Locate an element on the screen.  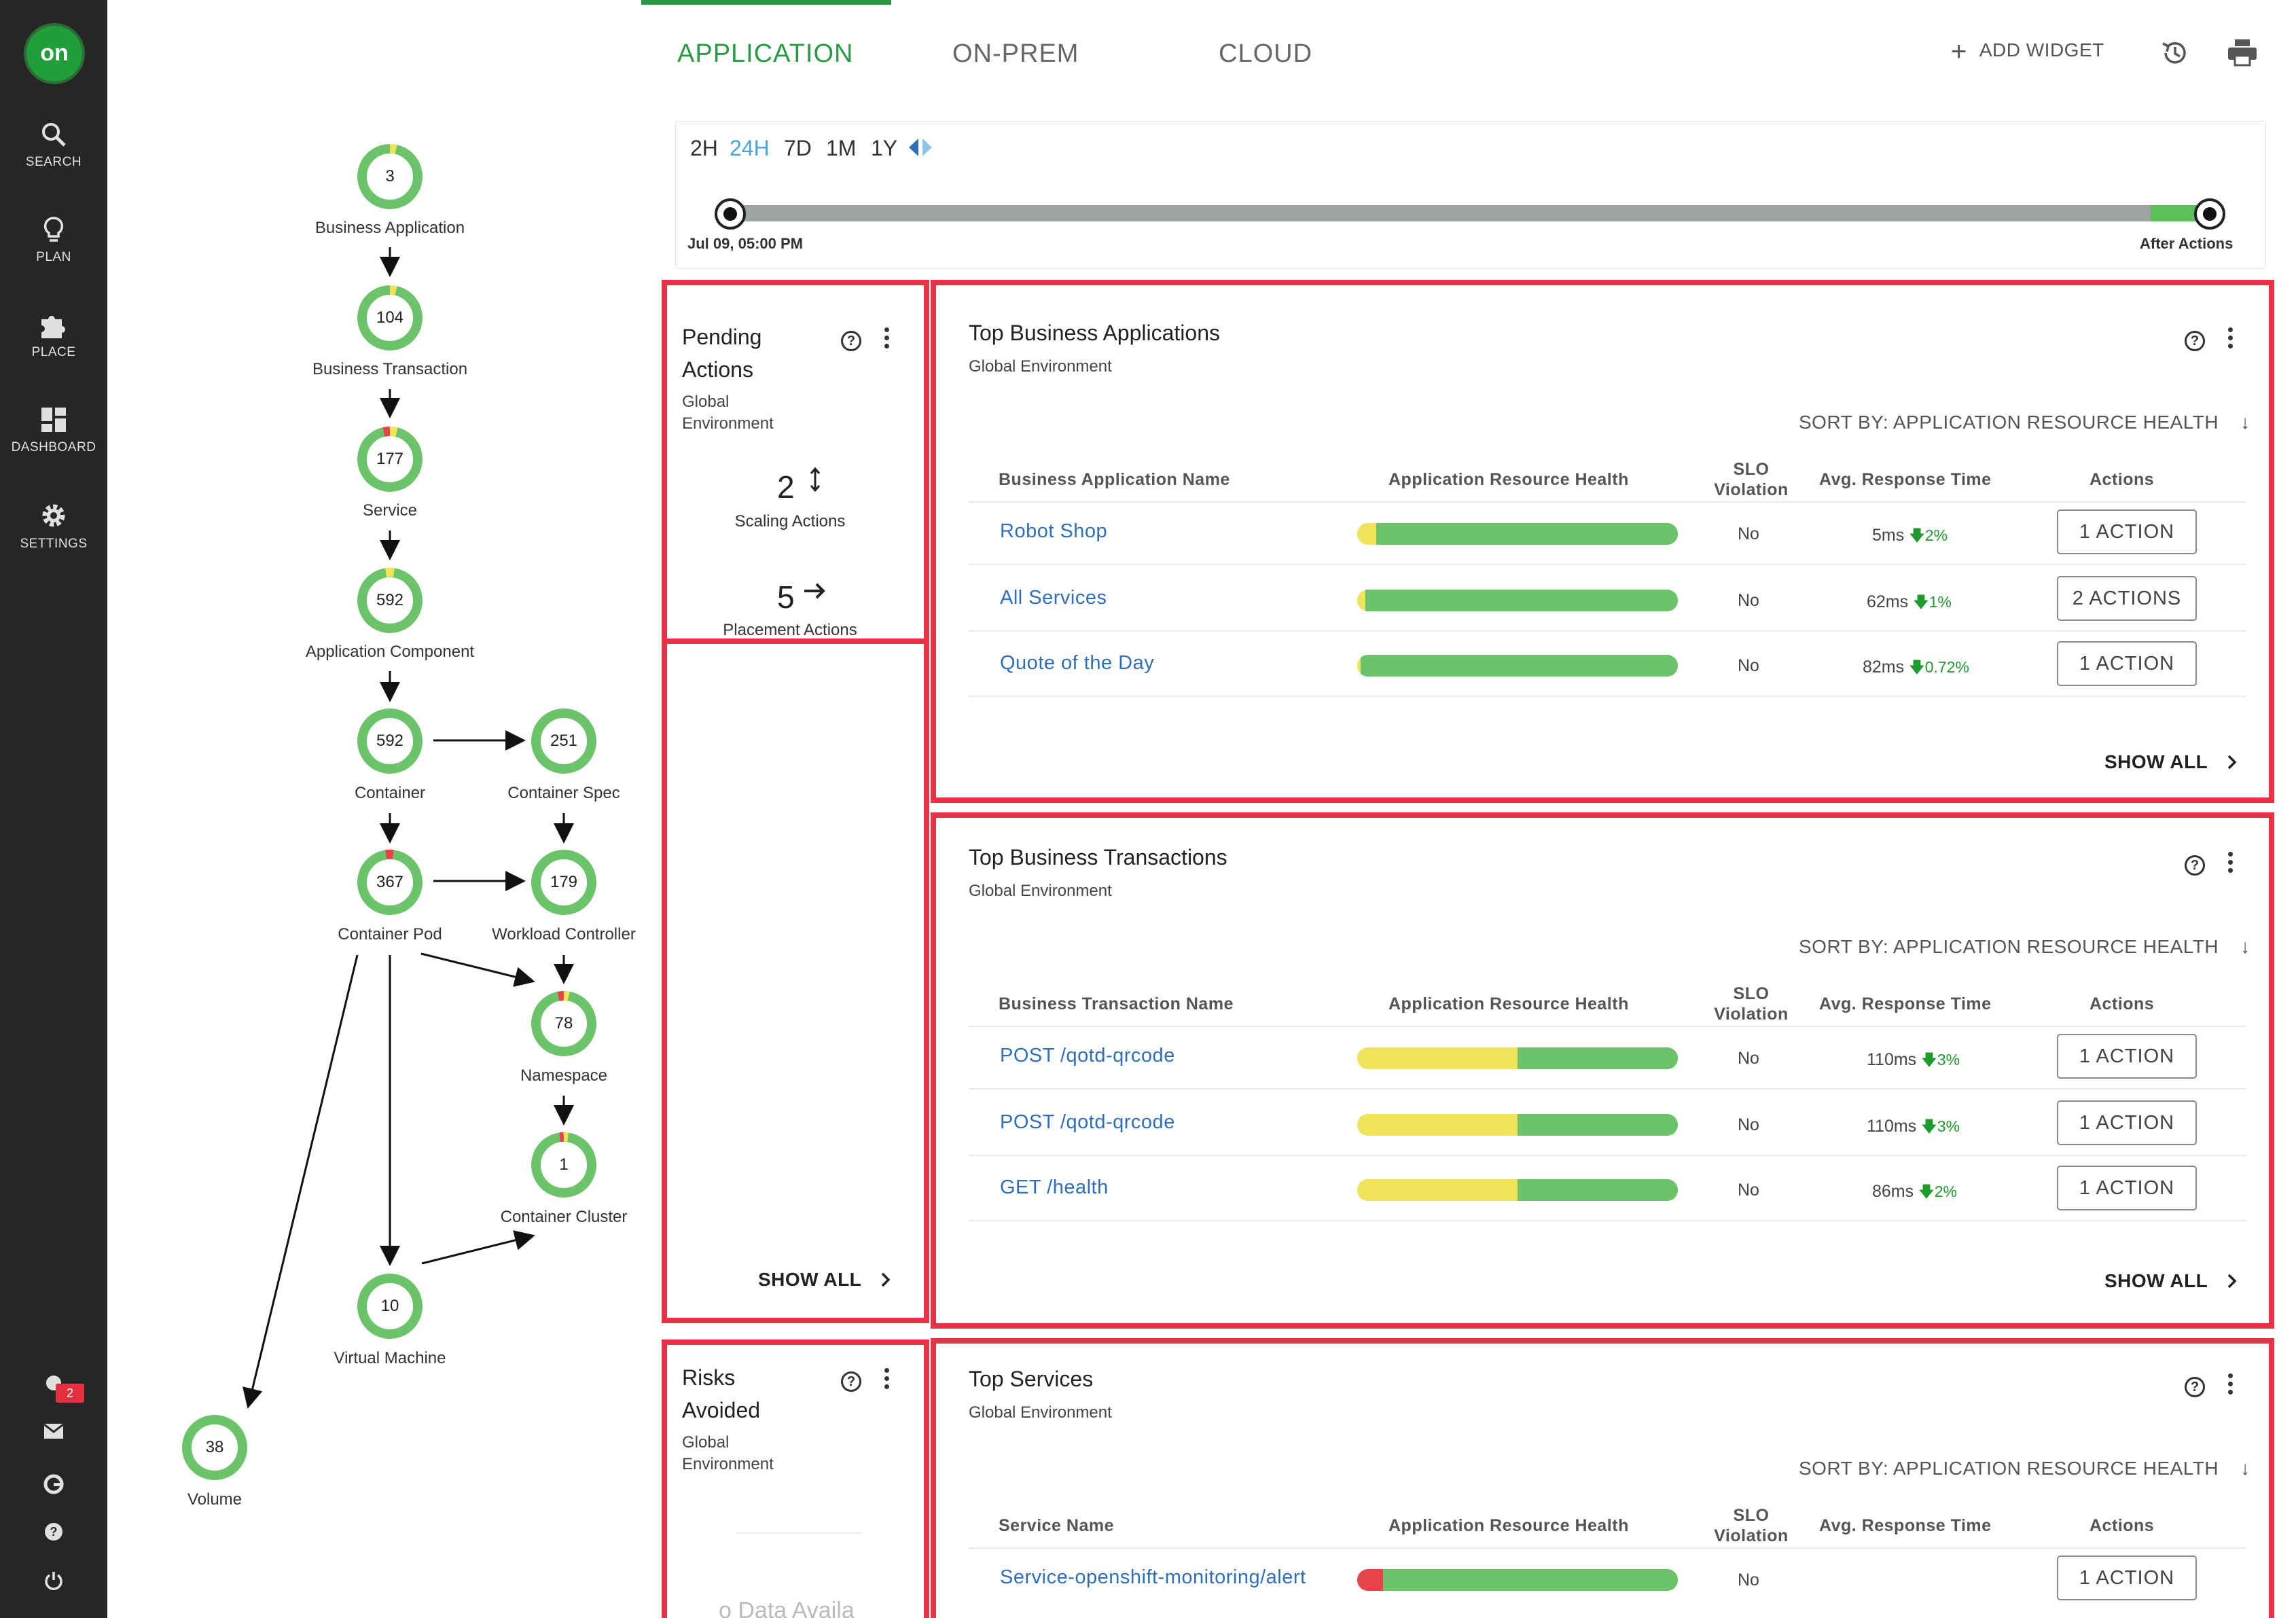
column-header-actions: Actions is located at coordinates (2122, 1525).